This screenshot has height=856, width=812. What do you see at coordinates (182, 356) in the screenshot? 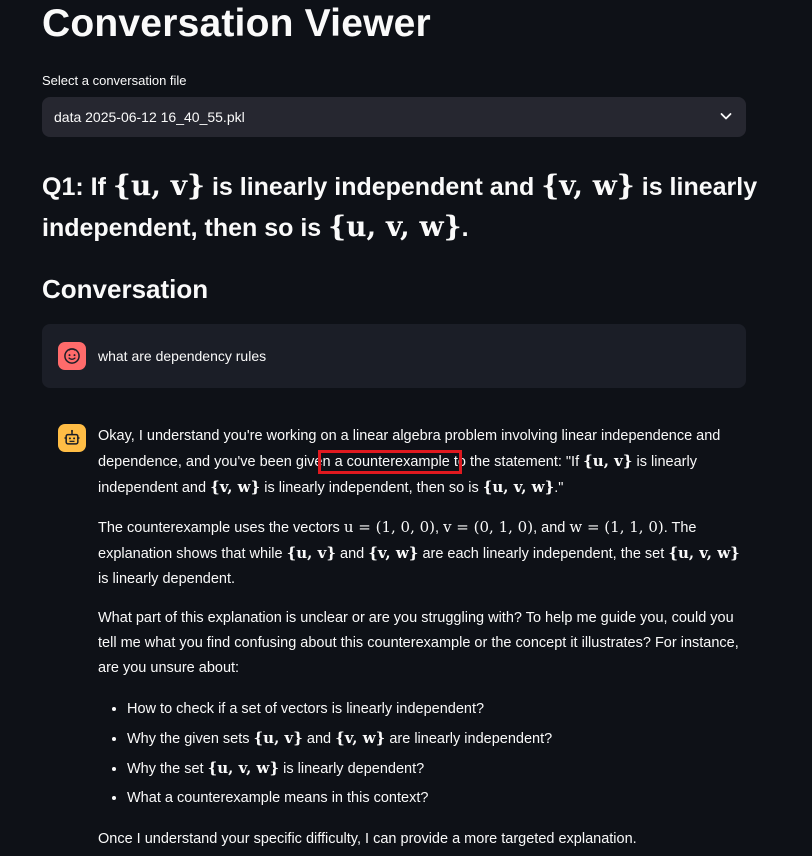
I see `user-message-text: what are dependency rules` at bounding box center [182, 356].